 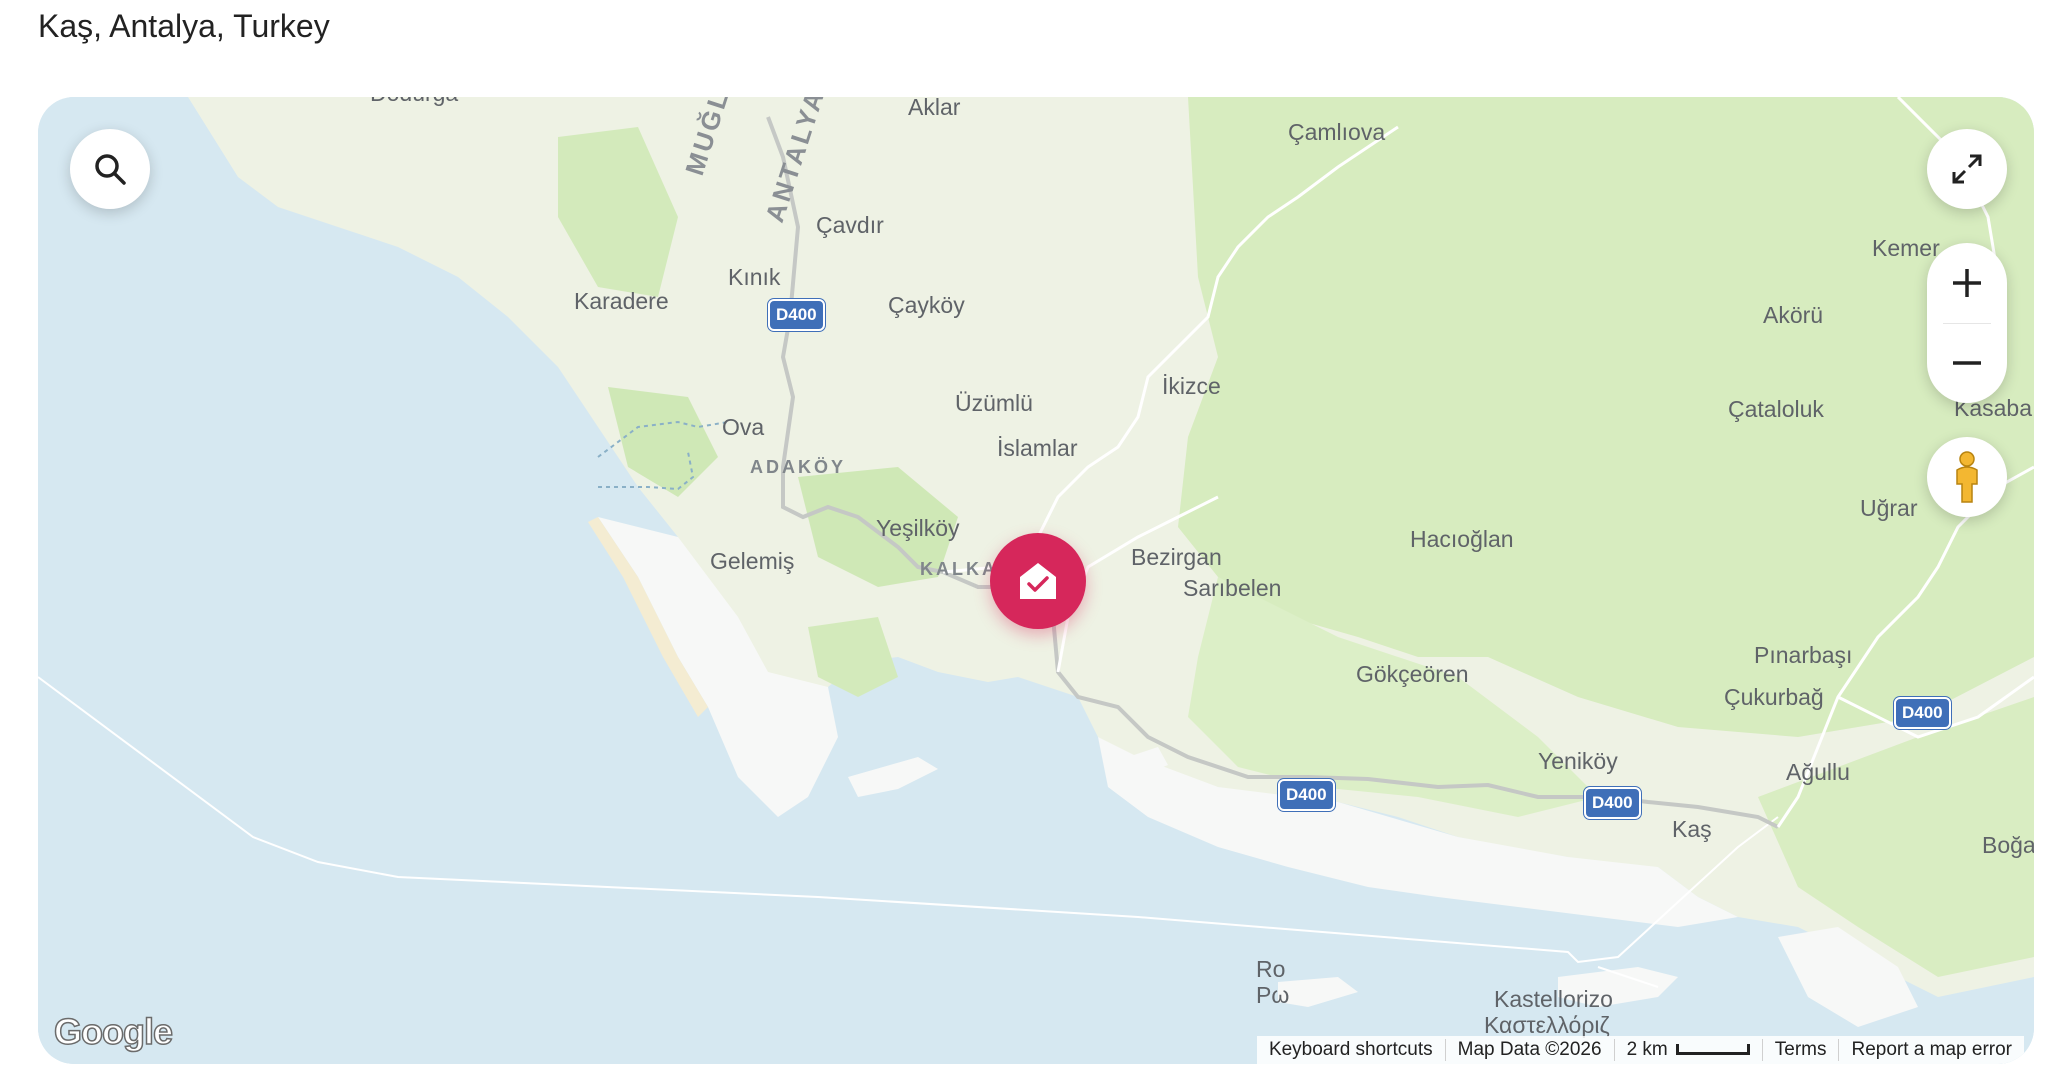 I want to click on pegman-icon, so click(x=1967, y=477).